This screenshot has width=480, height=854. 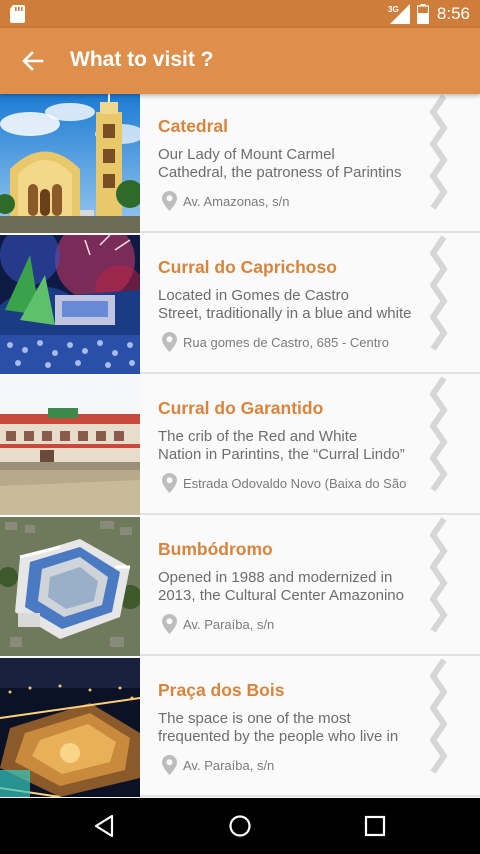 What do you see at coordinates (142, 59) in the screenshot?
I see `page-title: What to visit ?` at bounding box center [142, 59].